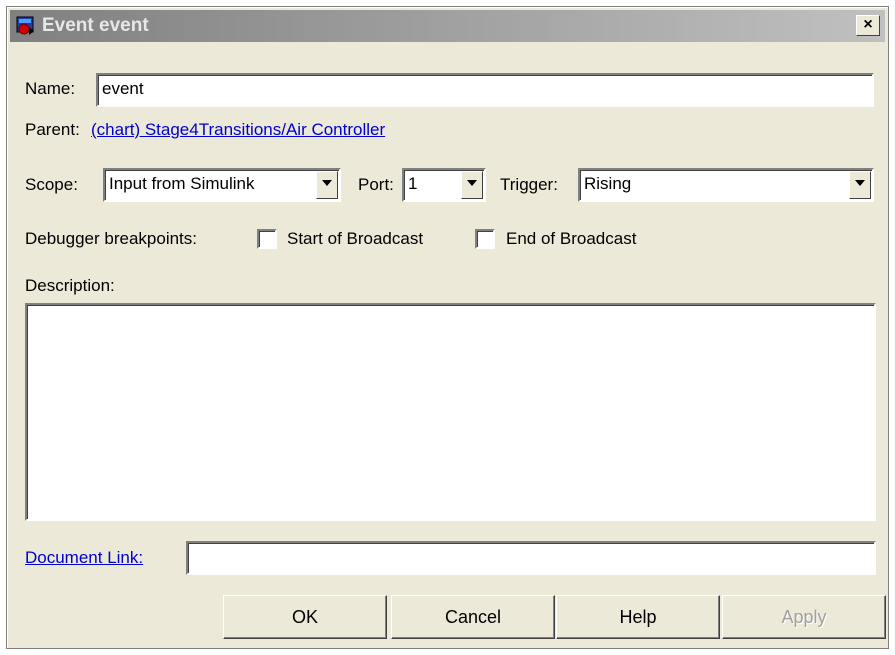 The height and width of the screenshot is (655, 895). What do you see at coordinates (111, 238) in the screenshot?
I see `debugger-breakpoints-label: Debugger breakpoints:` at bounding box center [111, 238].